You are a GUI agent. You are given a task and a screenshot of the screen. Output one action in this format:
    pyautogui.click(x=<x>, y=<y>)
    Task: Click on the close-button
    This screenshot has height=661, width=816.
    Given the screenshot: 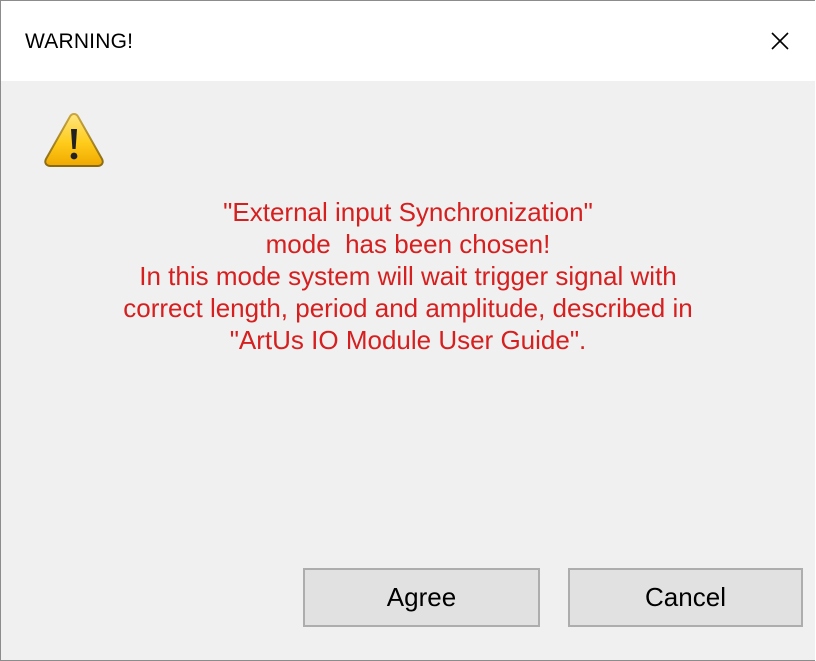 What is the action you would take?
    pyautogui.click(x=780, y=41)
    